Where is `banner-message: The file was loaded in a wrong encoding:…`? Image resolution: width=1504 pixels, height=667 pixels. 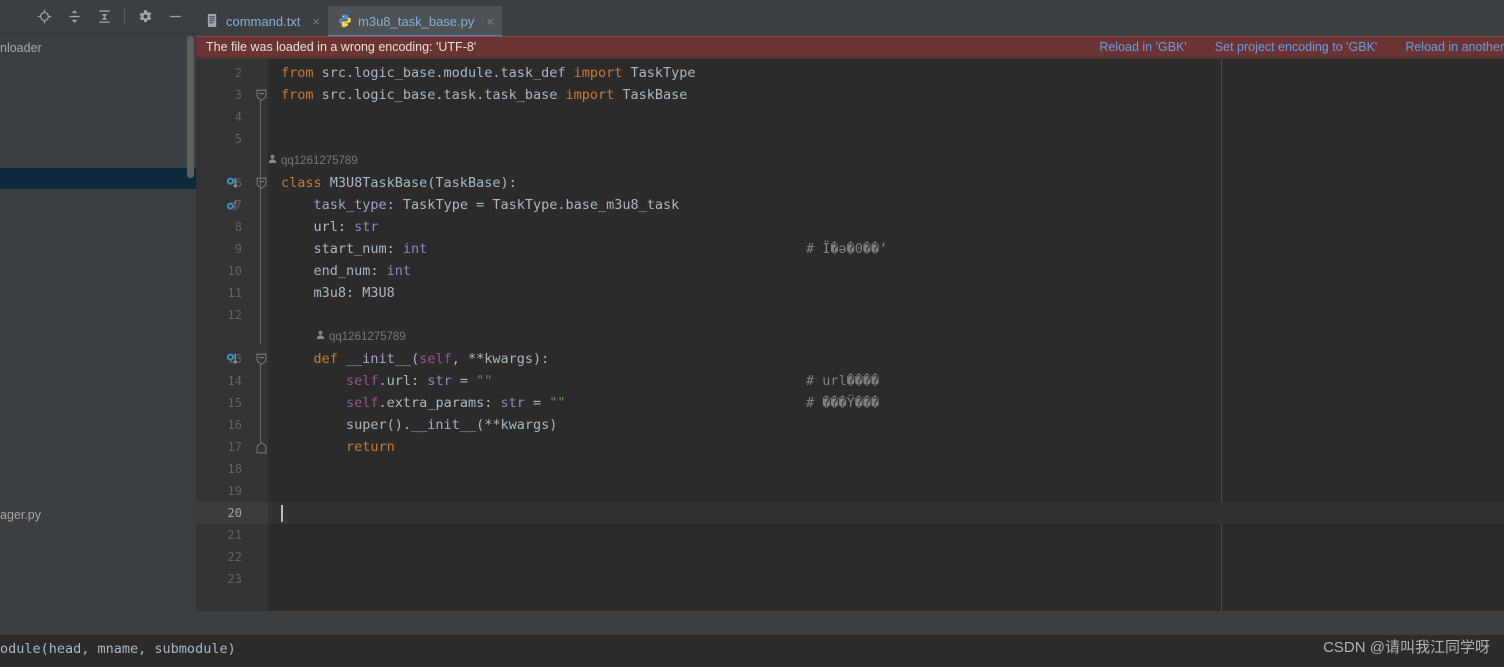
banner-message: The file was loaded in a wrong encoding:… is located at coordinates (341, 47).